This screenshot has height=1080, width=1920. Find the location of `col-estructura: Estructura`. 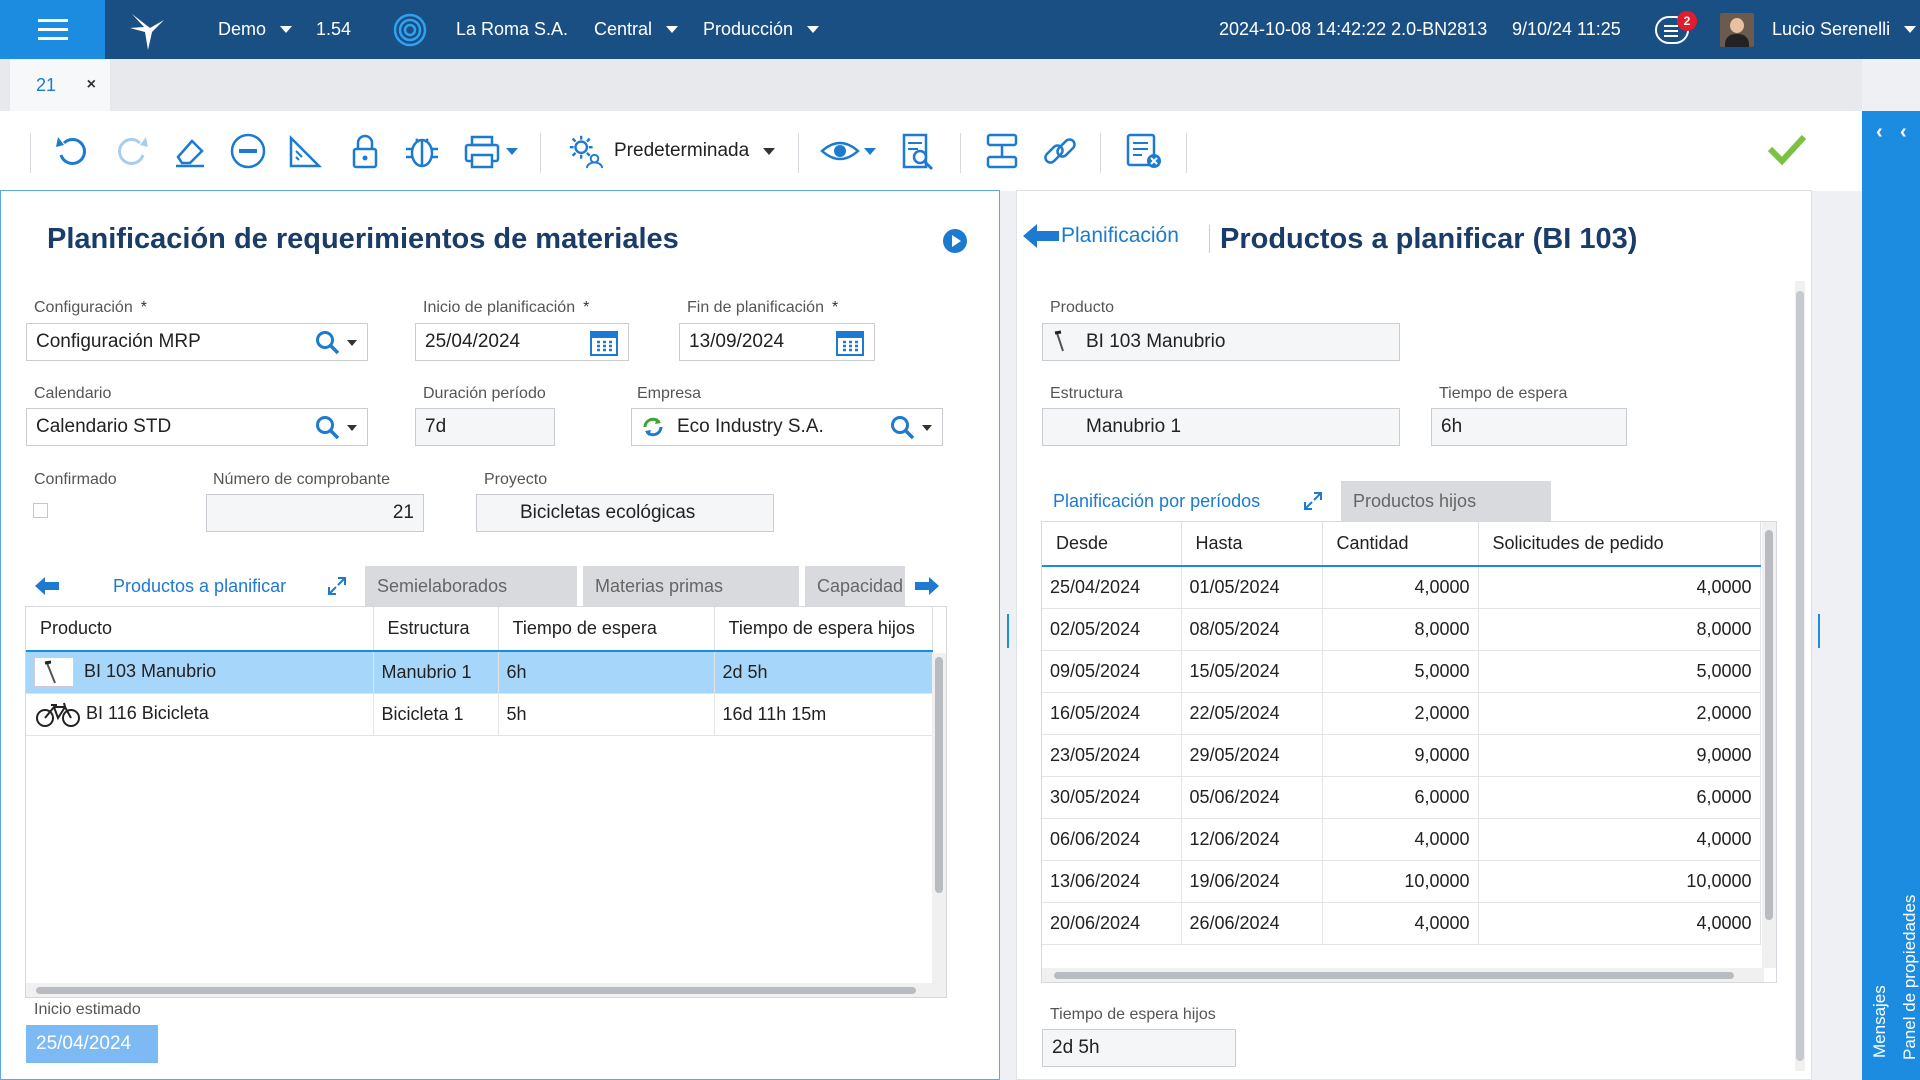

col-estructura: Estructura is located at coordinates (436, 629).